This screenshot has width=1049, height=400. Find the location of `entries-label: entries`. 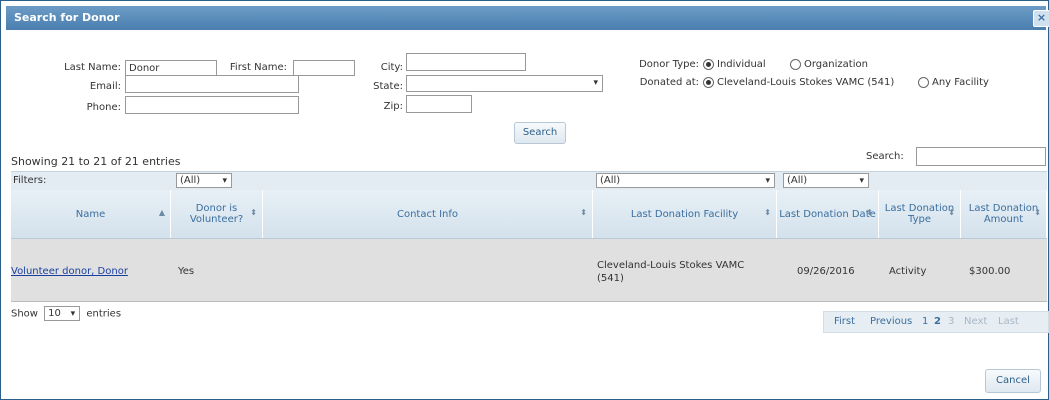

entries-label: entries is located at coordinates (104, 314).